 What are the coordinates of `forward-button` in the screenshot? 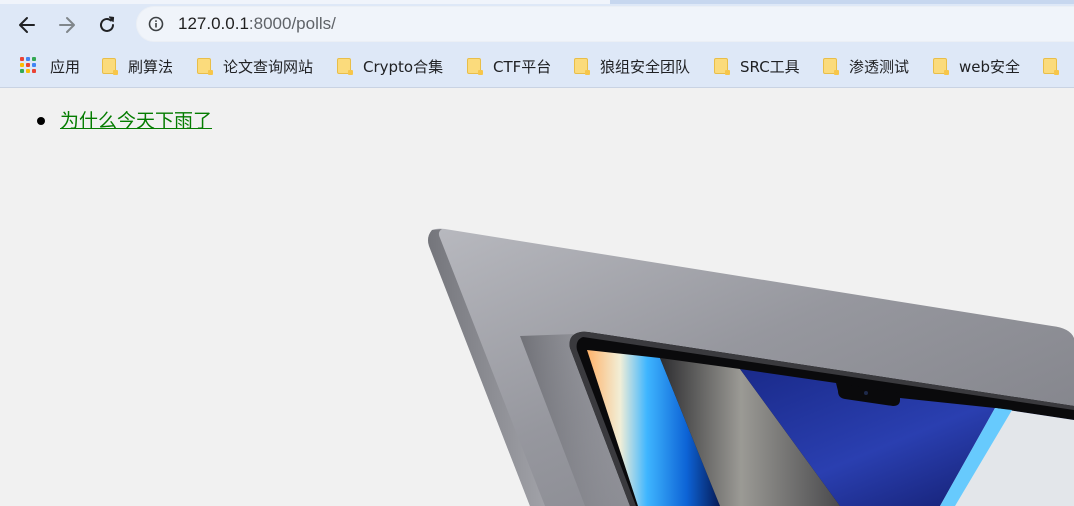 It's located at (67, 25).